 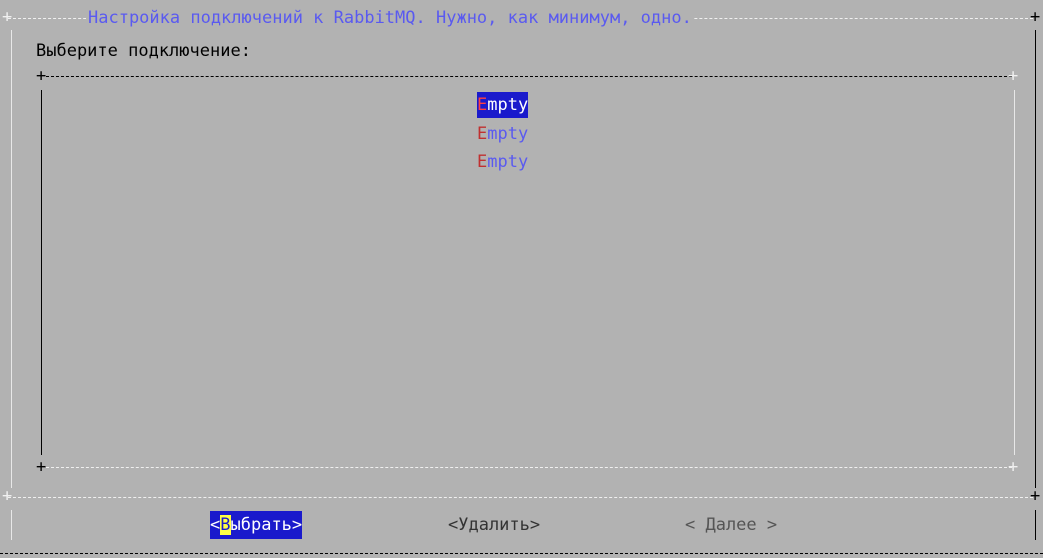 I want to click on button-area-left-border, so click(x=11, y=525).